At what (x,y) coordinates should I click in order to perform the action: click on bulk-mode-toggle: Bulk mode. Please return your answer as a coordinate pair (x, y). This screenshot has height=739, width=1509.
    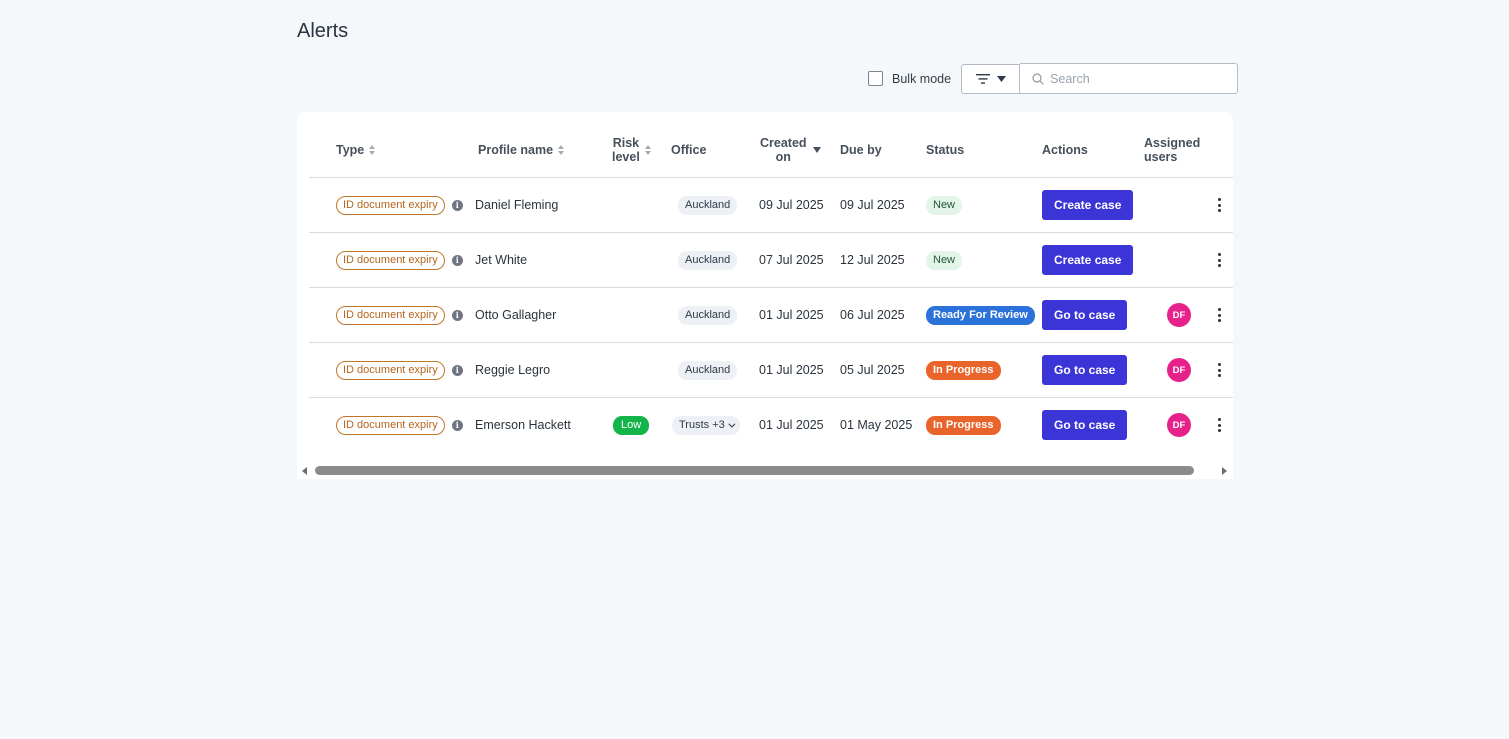
    Looking at the image, I should click on (908, 78).